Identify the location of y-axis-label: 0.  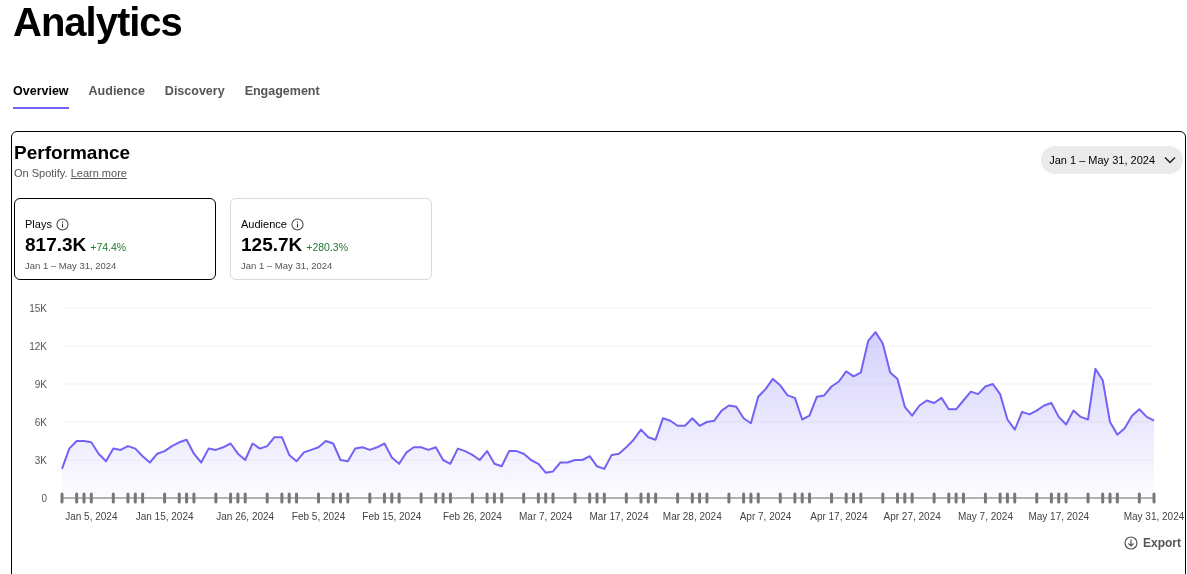
(44, 499).